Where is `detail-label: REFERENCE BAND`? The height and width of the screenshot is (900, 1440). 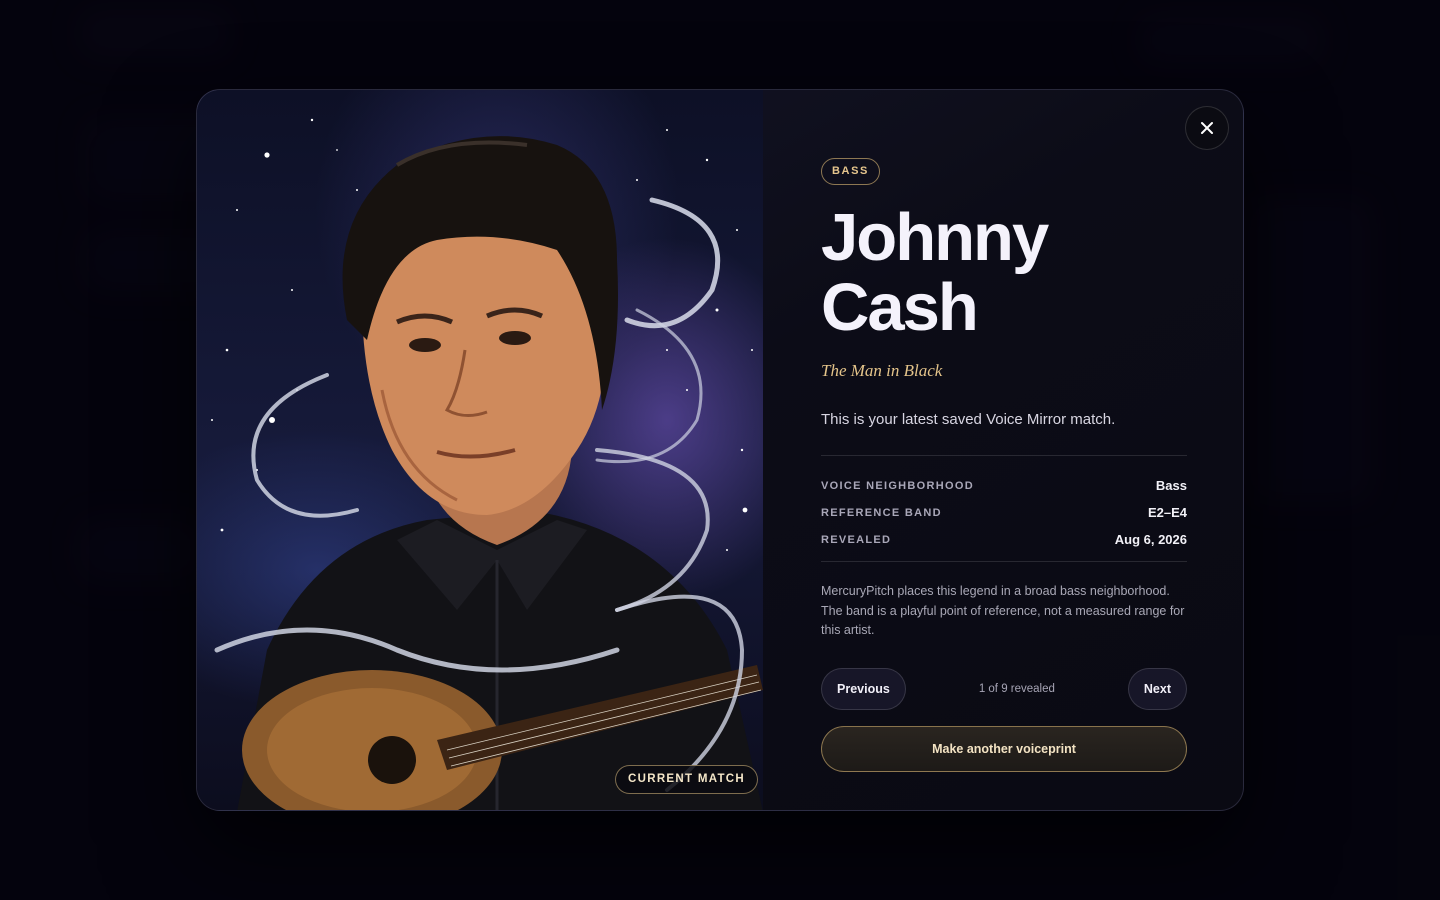
detail-label: REFERENCE BAND is located at coordinates (881, 512).